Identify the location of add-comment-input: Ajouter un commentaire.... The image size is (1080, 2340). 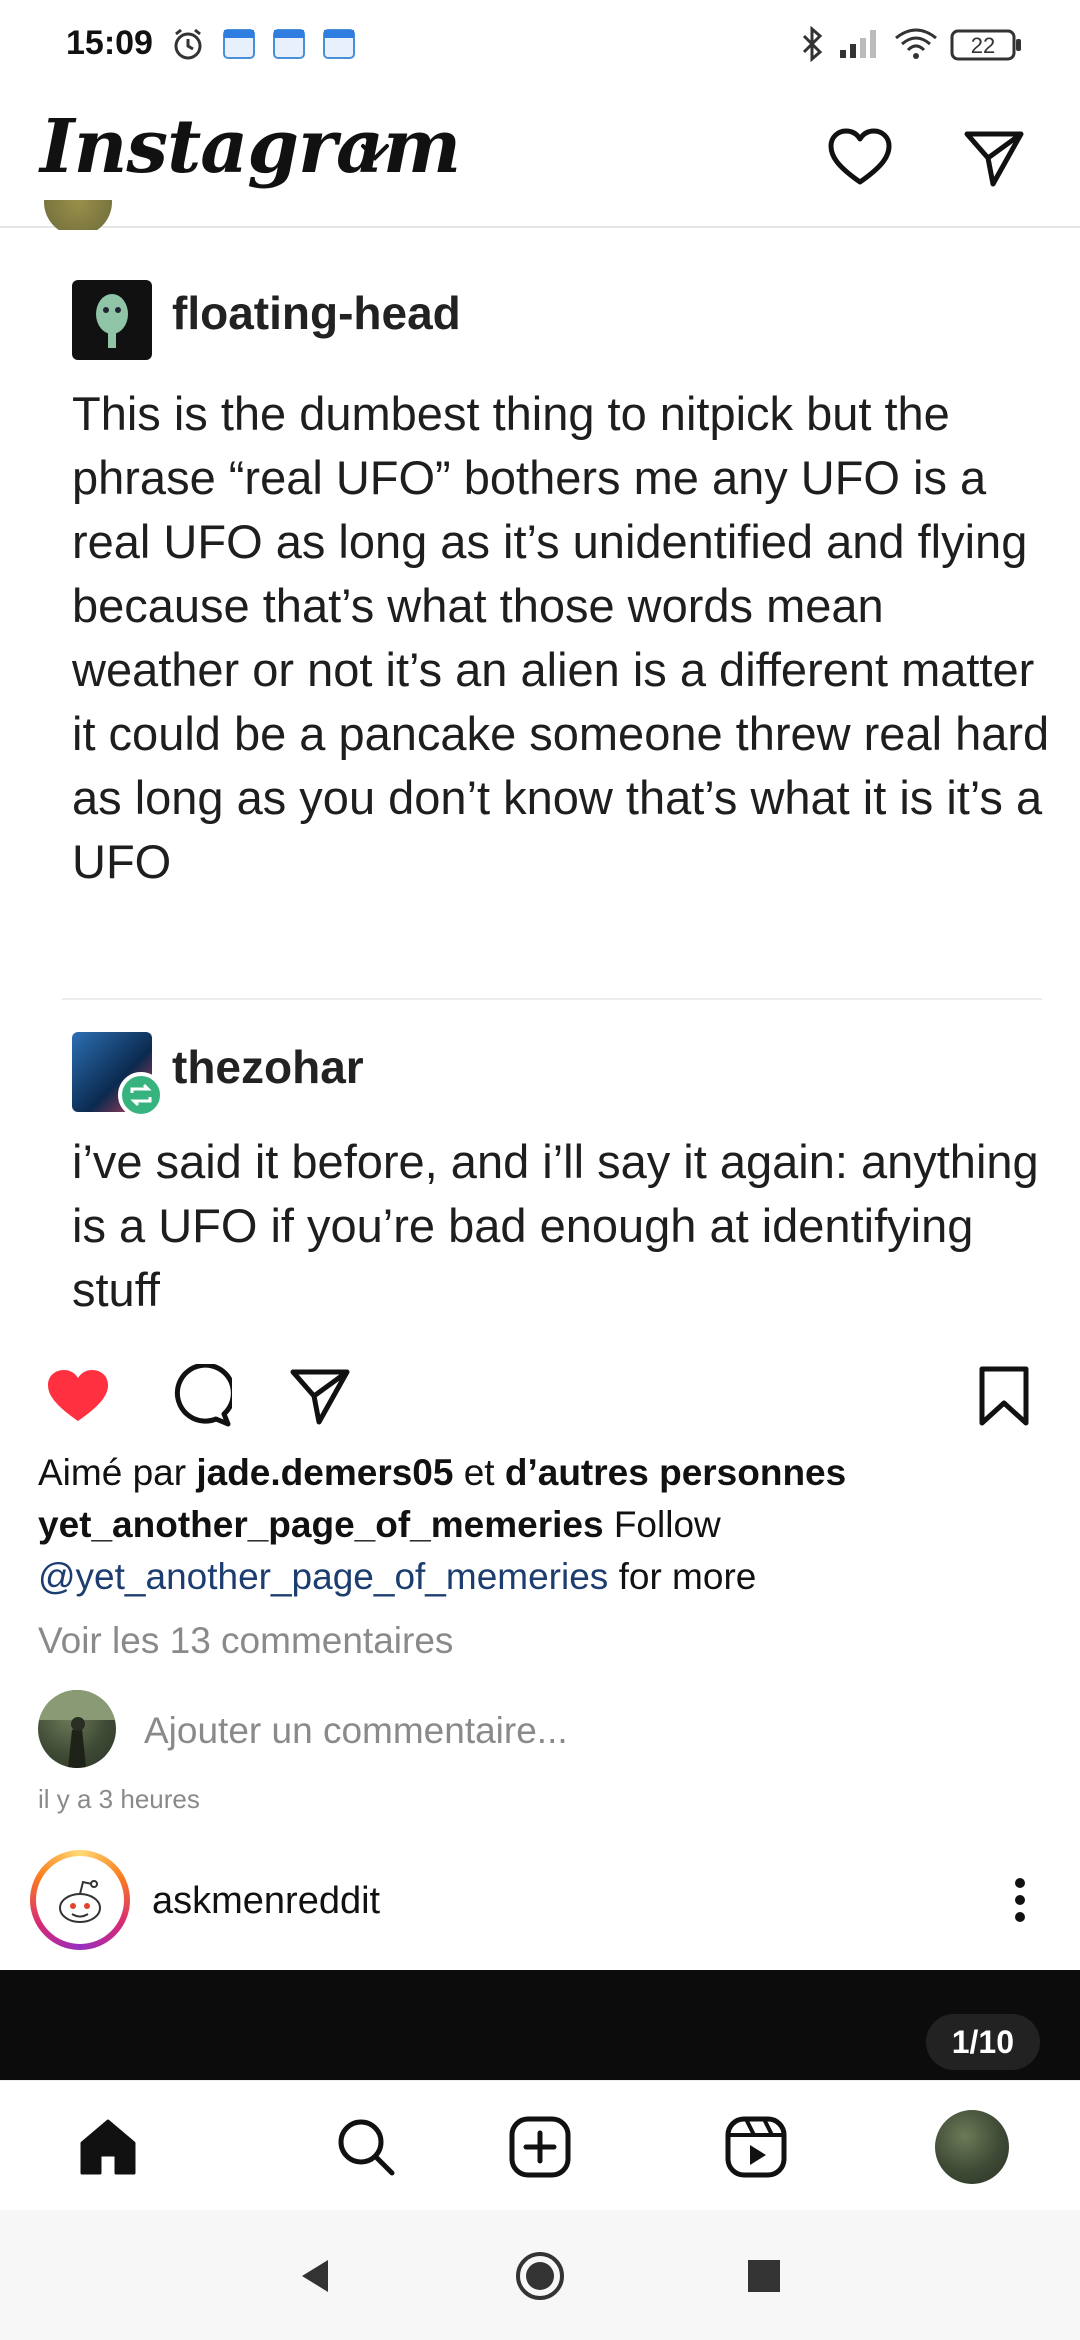
(356, 1731).